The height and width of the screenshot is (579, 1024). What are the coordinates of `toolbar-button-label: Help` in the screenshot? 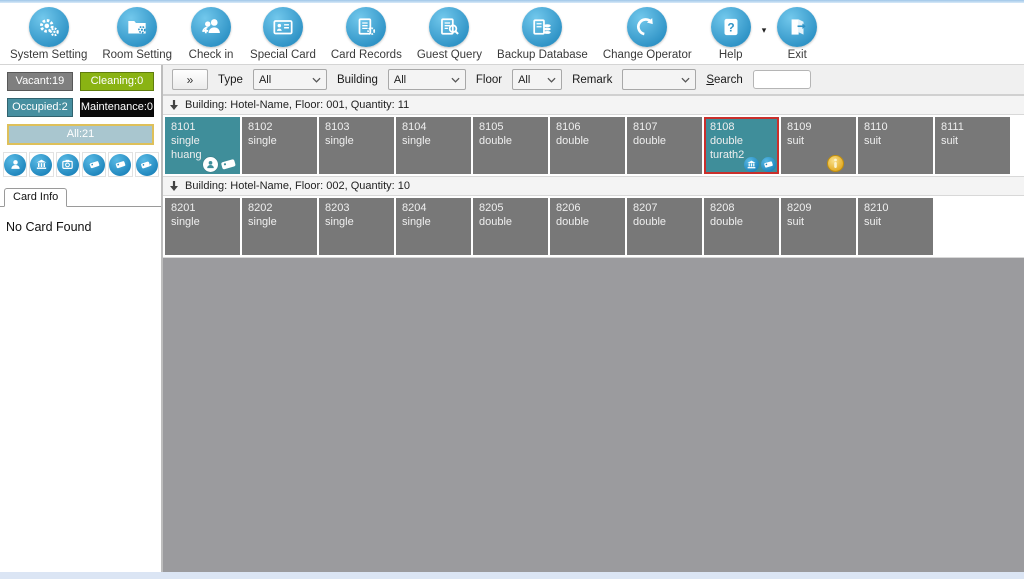 It's located at (730, 55).